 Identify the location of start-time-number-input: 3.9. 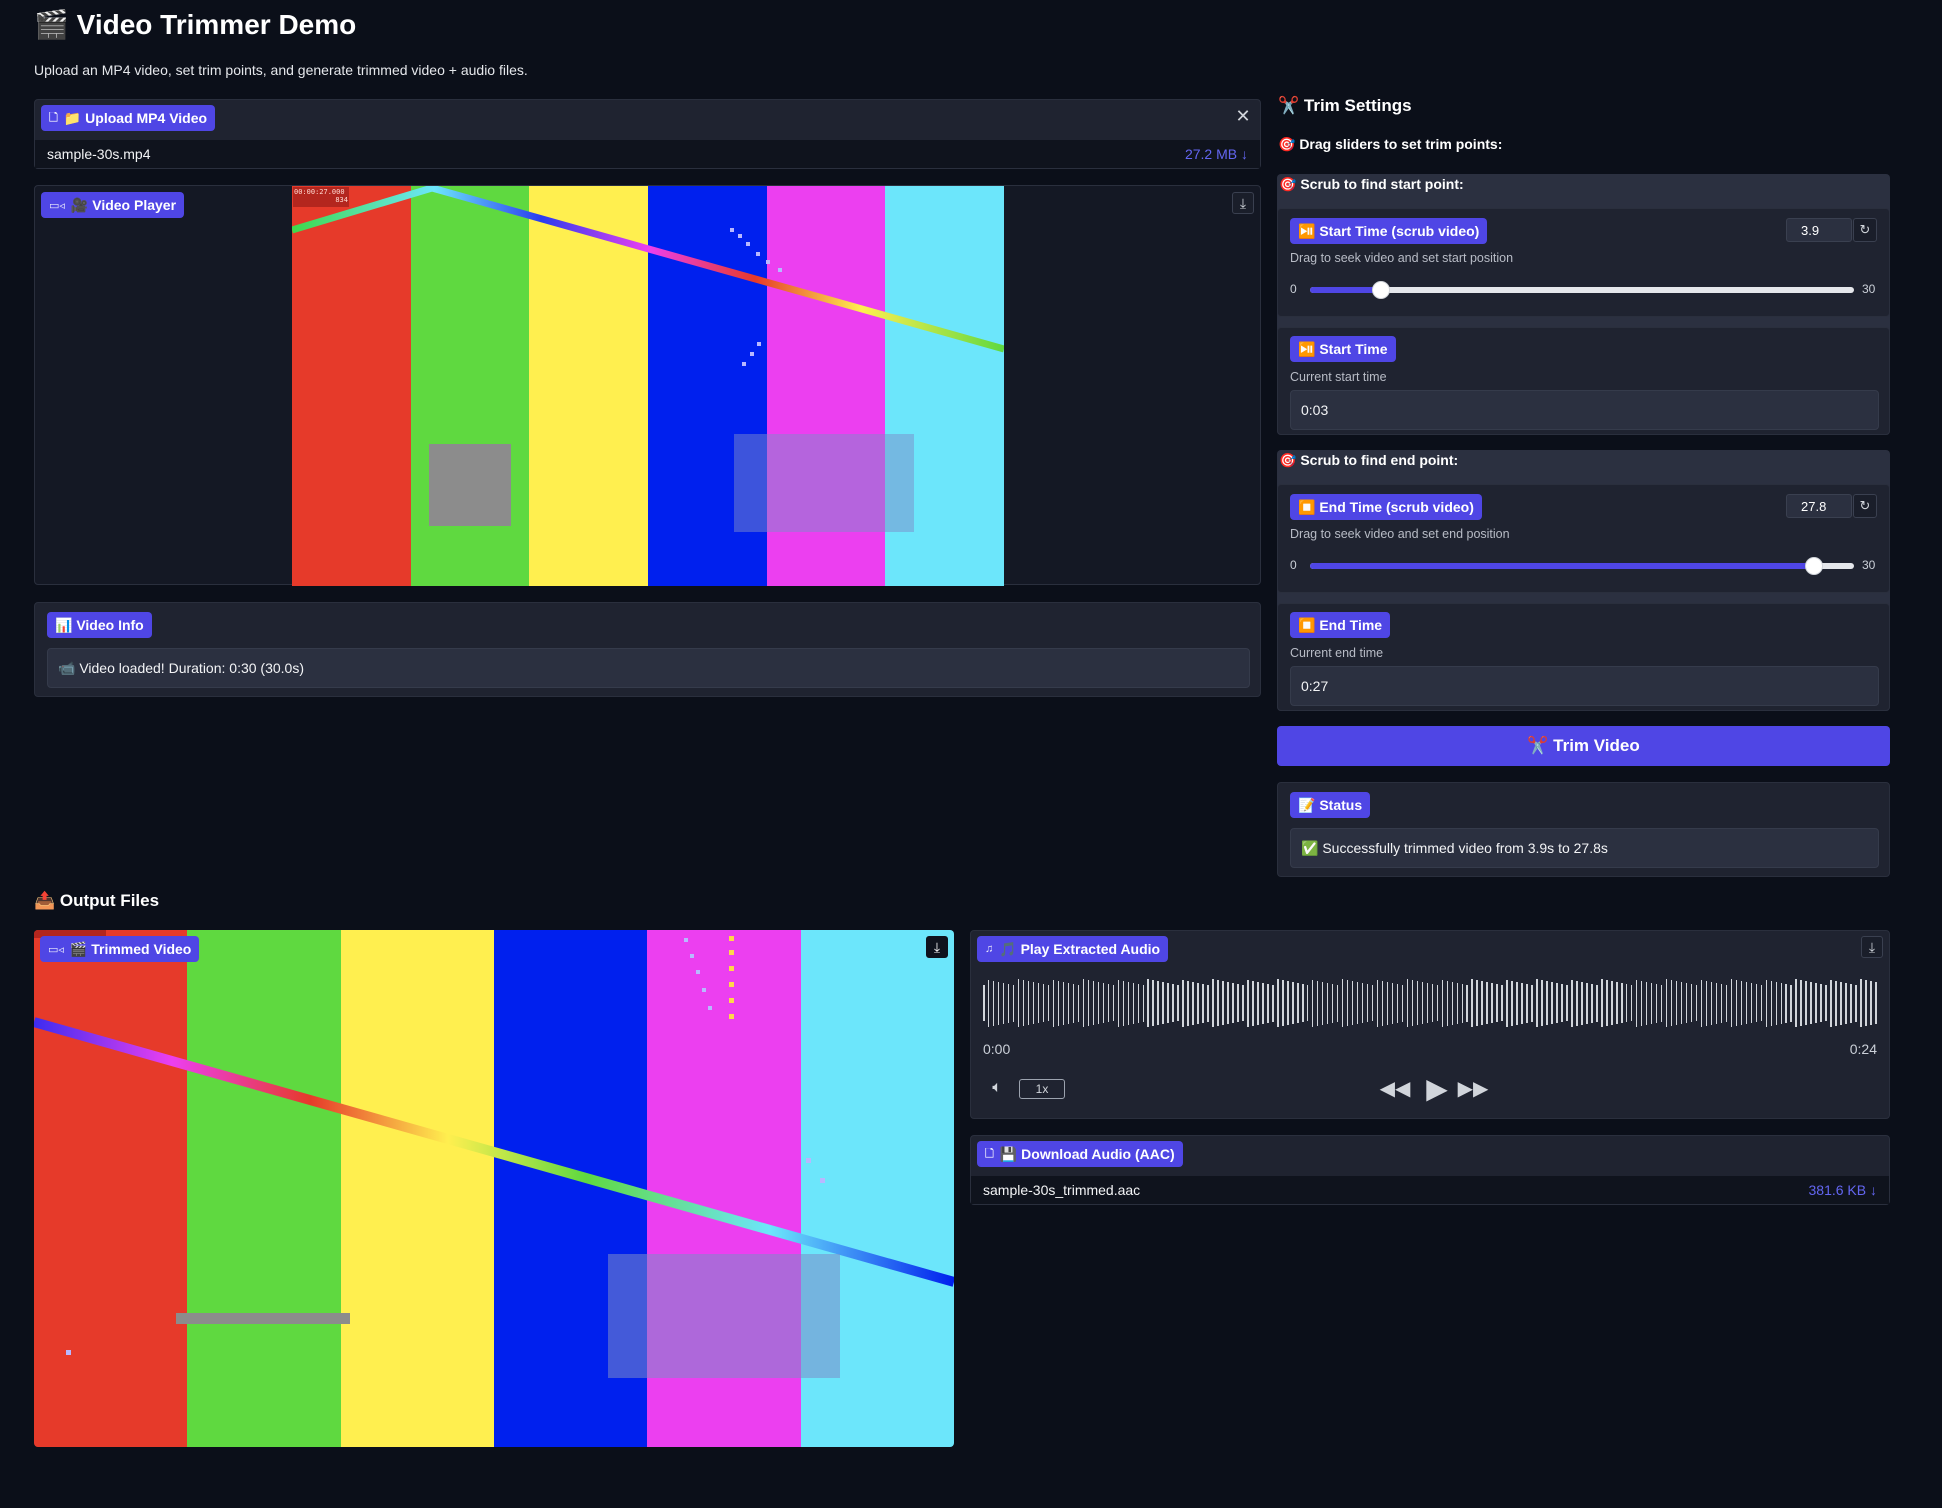
(1819, 230).